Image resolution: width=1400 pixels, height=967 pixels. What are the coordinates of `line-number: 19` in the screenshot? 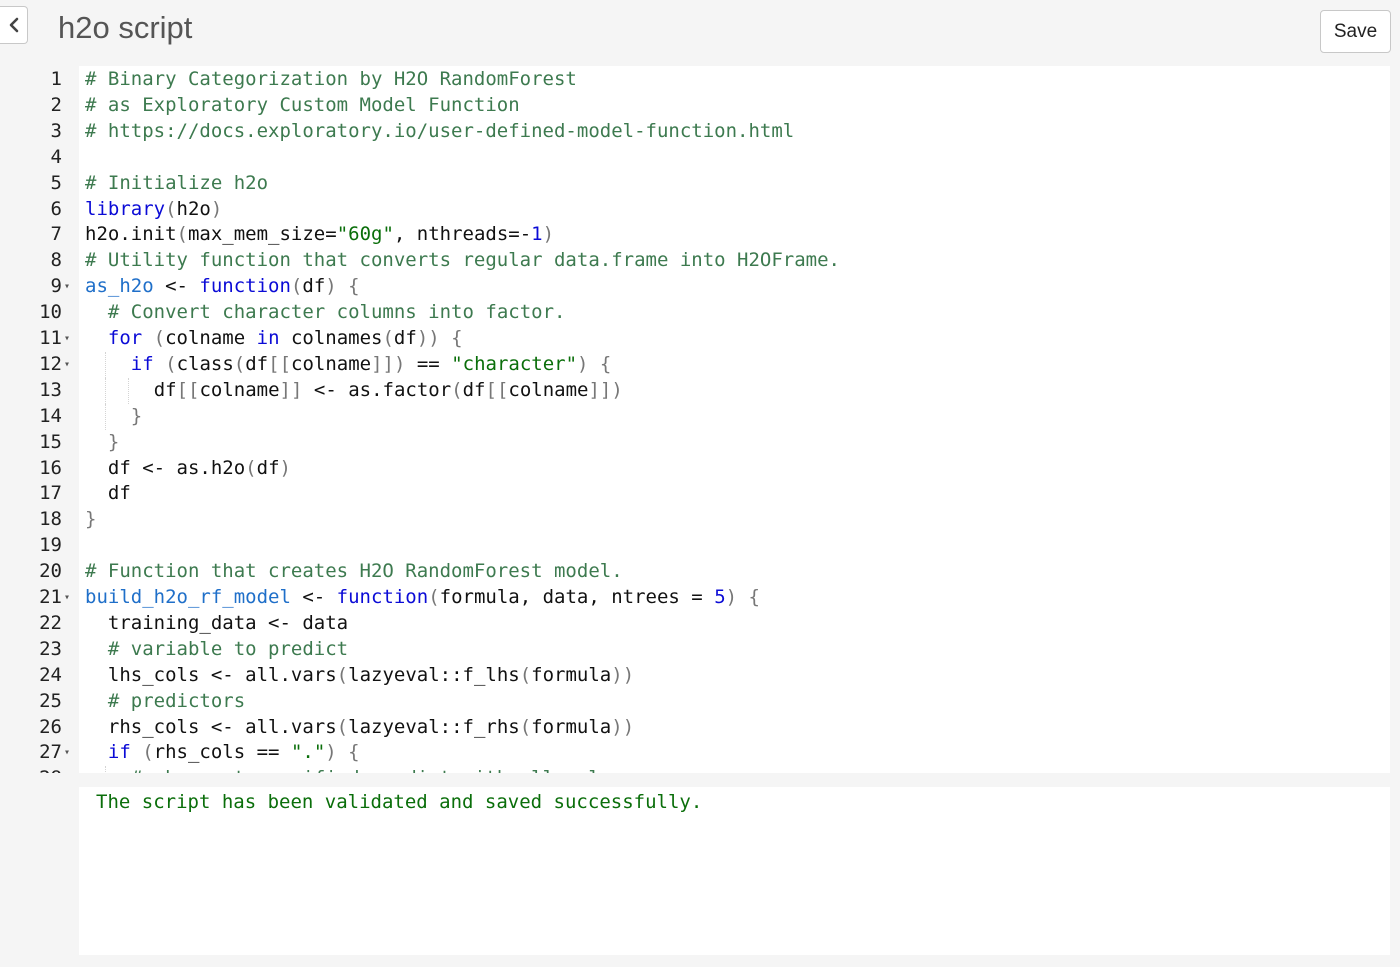 It's located at (50, 545).